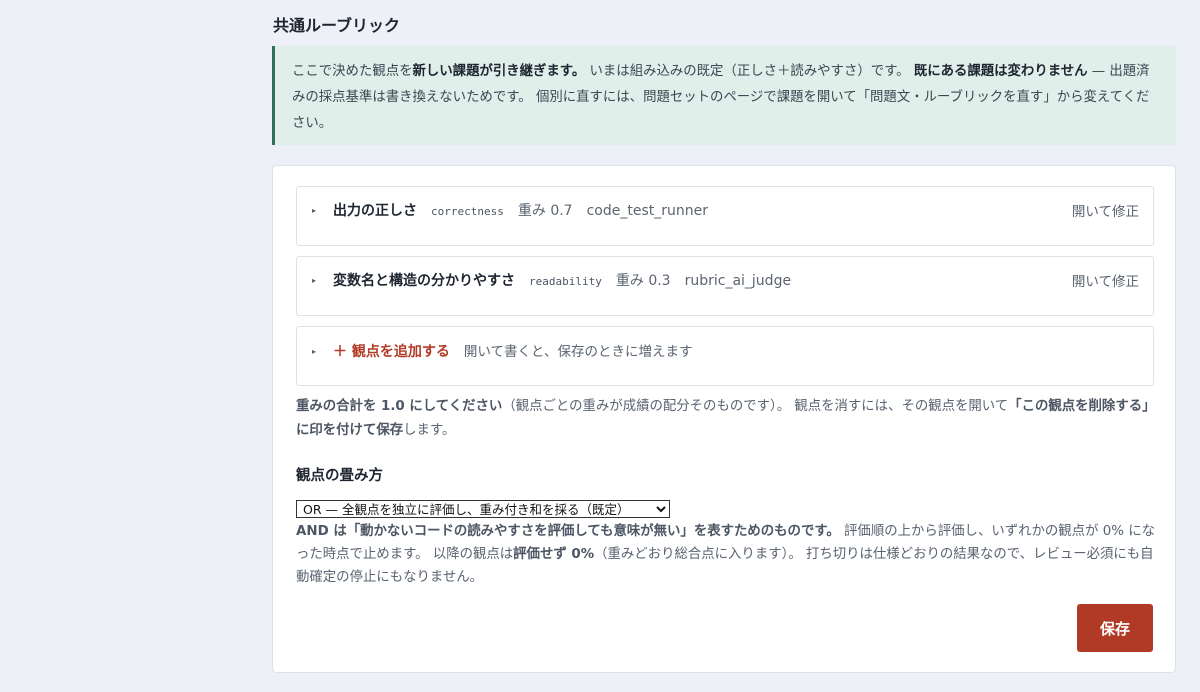 This screenshot has width=1200, height=692. Describe the element at coordinates (738, 281) in the screenshot. I see `criterion-grader: rubric_ai_judge` at that location.